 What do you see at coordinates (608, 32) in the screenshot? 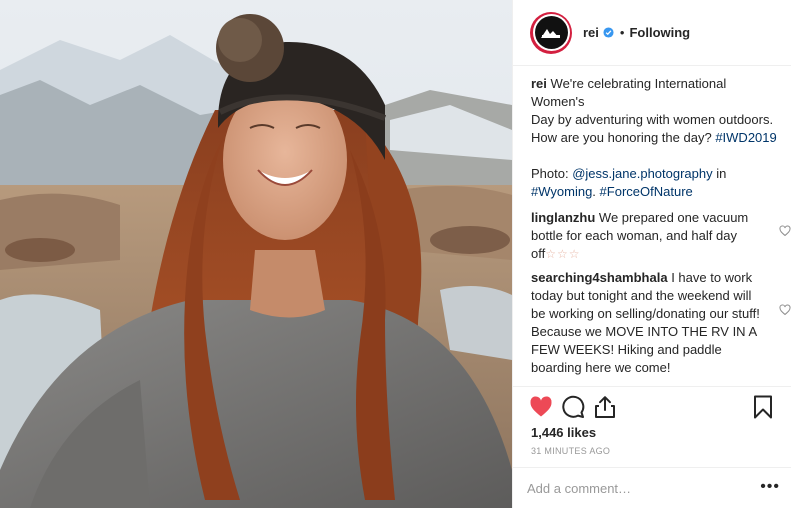
I see `verified-badge-icon` at bounding box center [608, 32].